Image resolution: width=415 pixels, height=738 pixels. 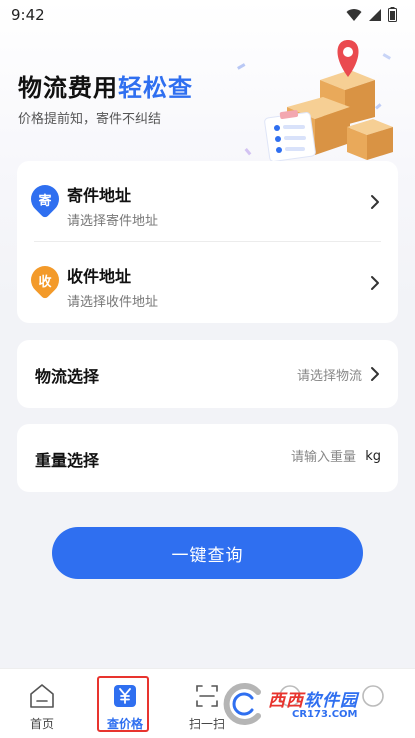 I want to click on home-icon, so click(x=42, y=696).